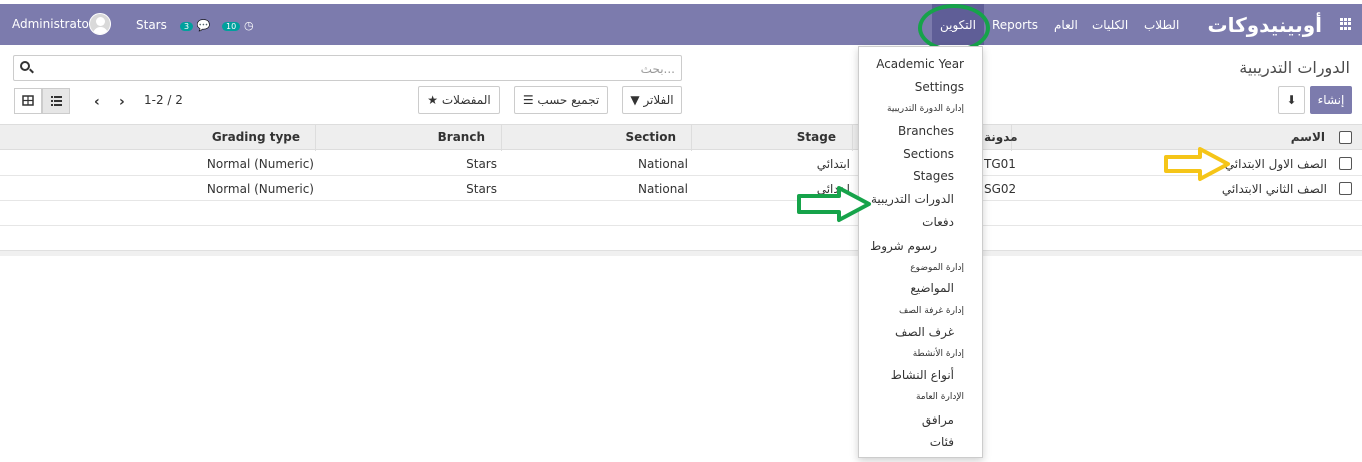 This screenshot has height=462, width=1362. I want to click on menu-item-activity-types: أنواع النشاط, so click(922, 375).